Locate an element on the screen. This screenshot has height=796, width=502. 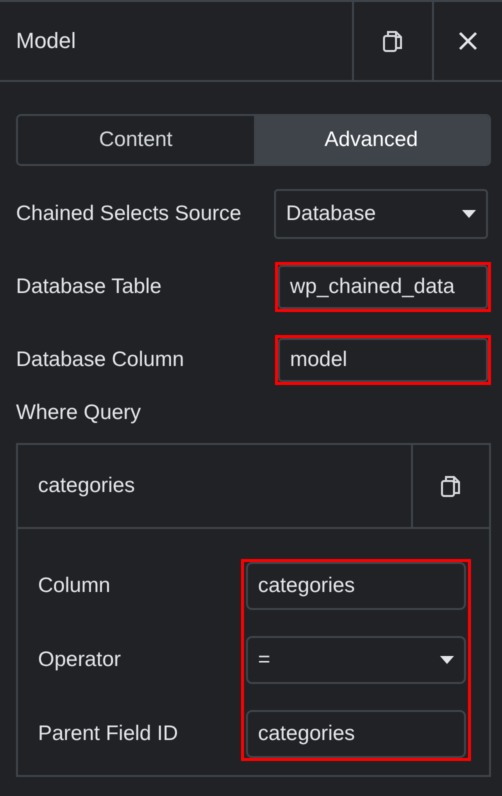
panel-title: Model is located at coordinates (46, 41).